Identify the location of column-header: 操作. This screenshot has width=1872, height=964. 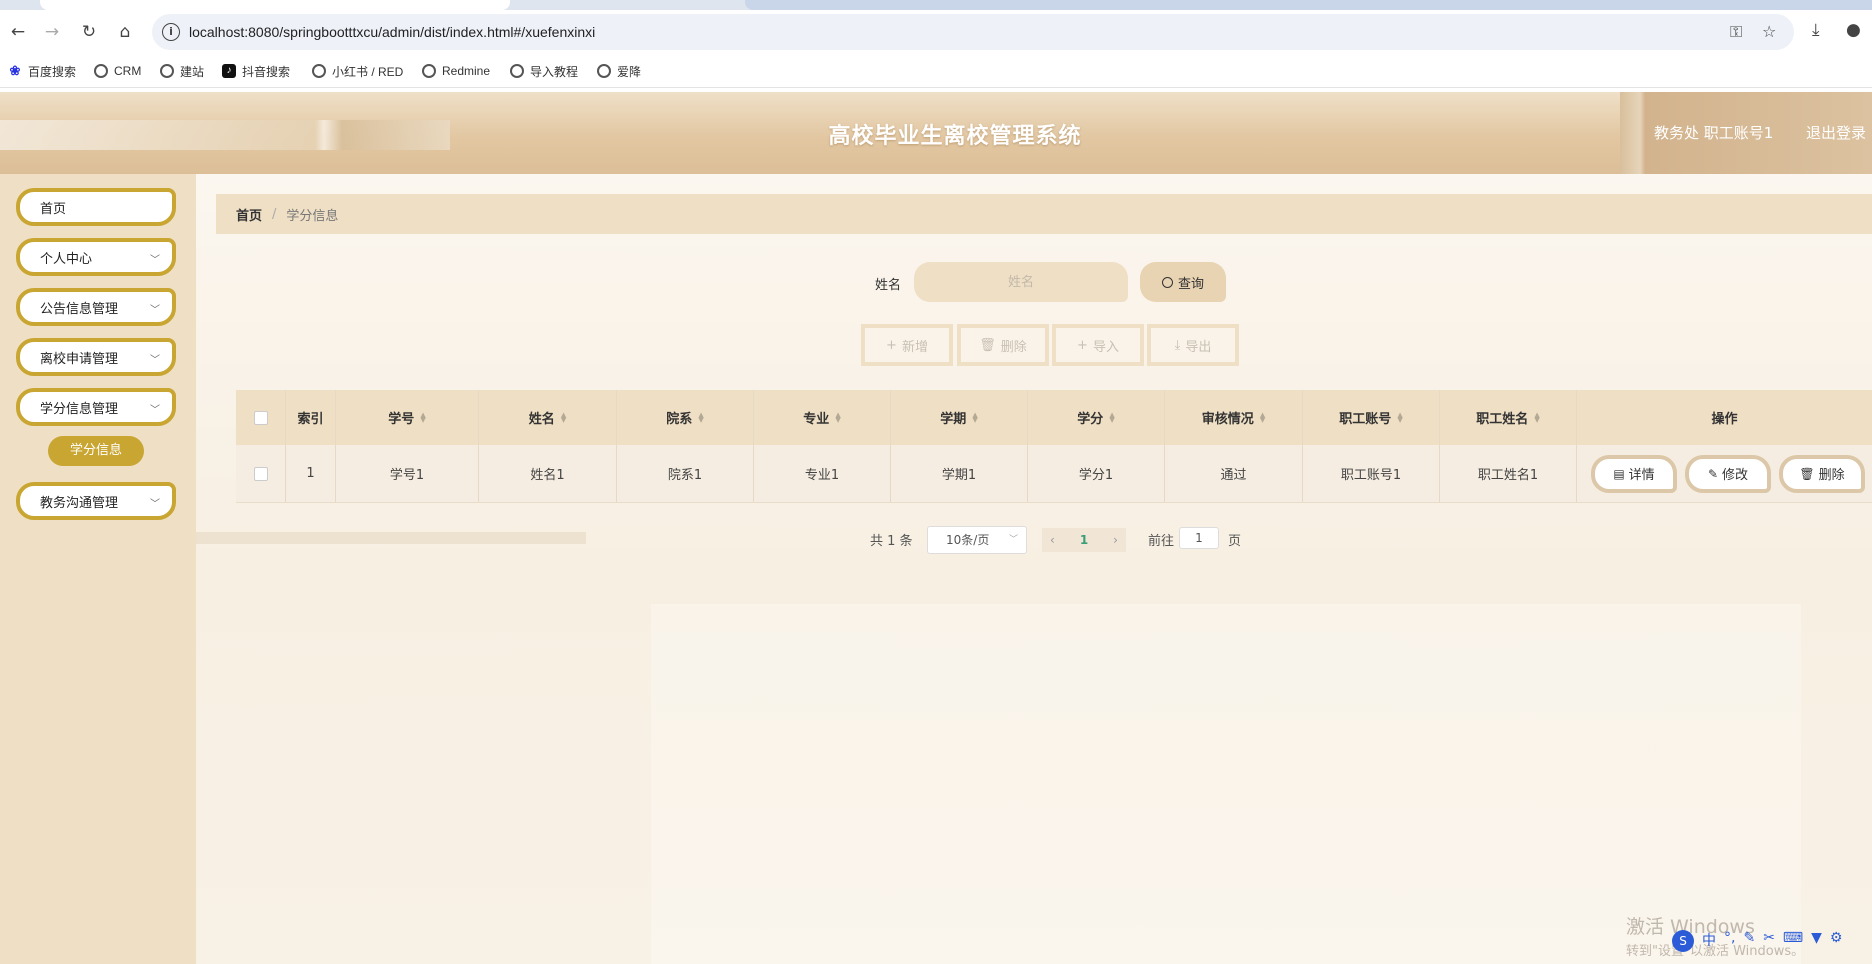
(1724, 419).